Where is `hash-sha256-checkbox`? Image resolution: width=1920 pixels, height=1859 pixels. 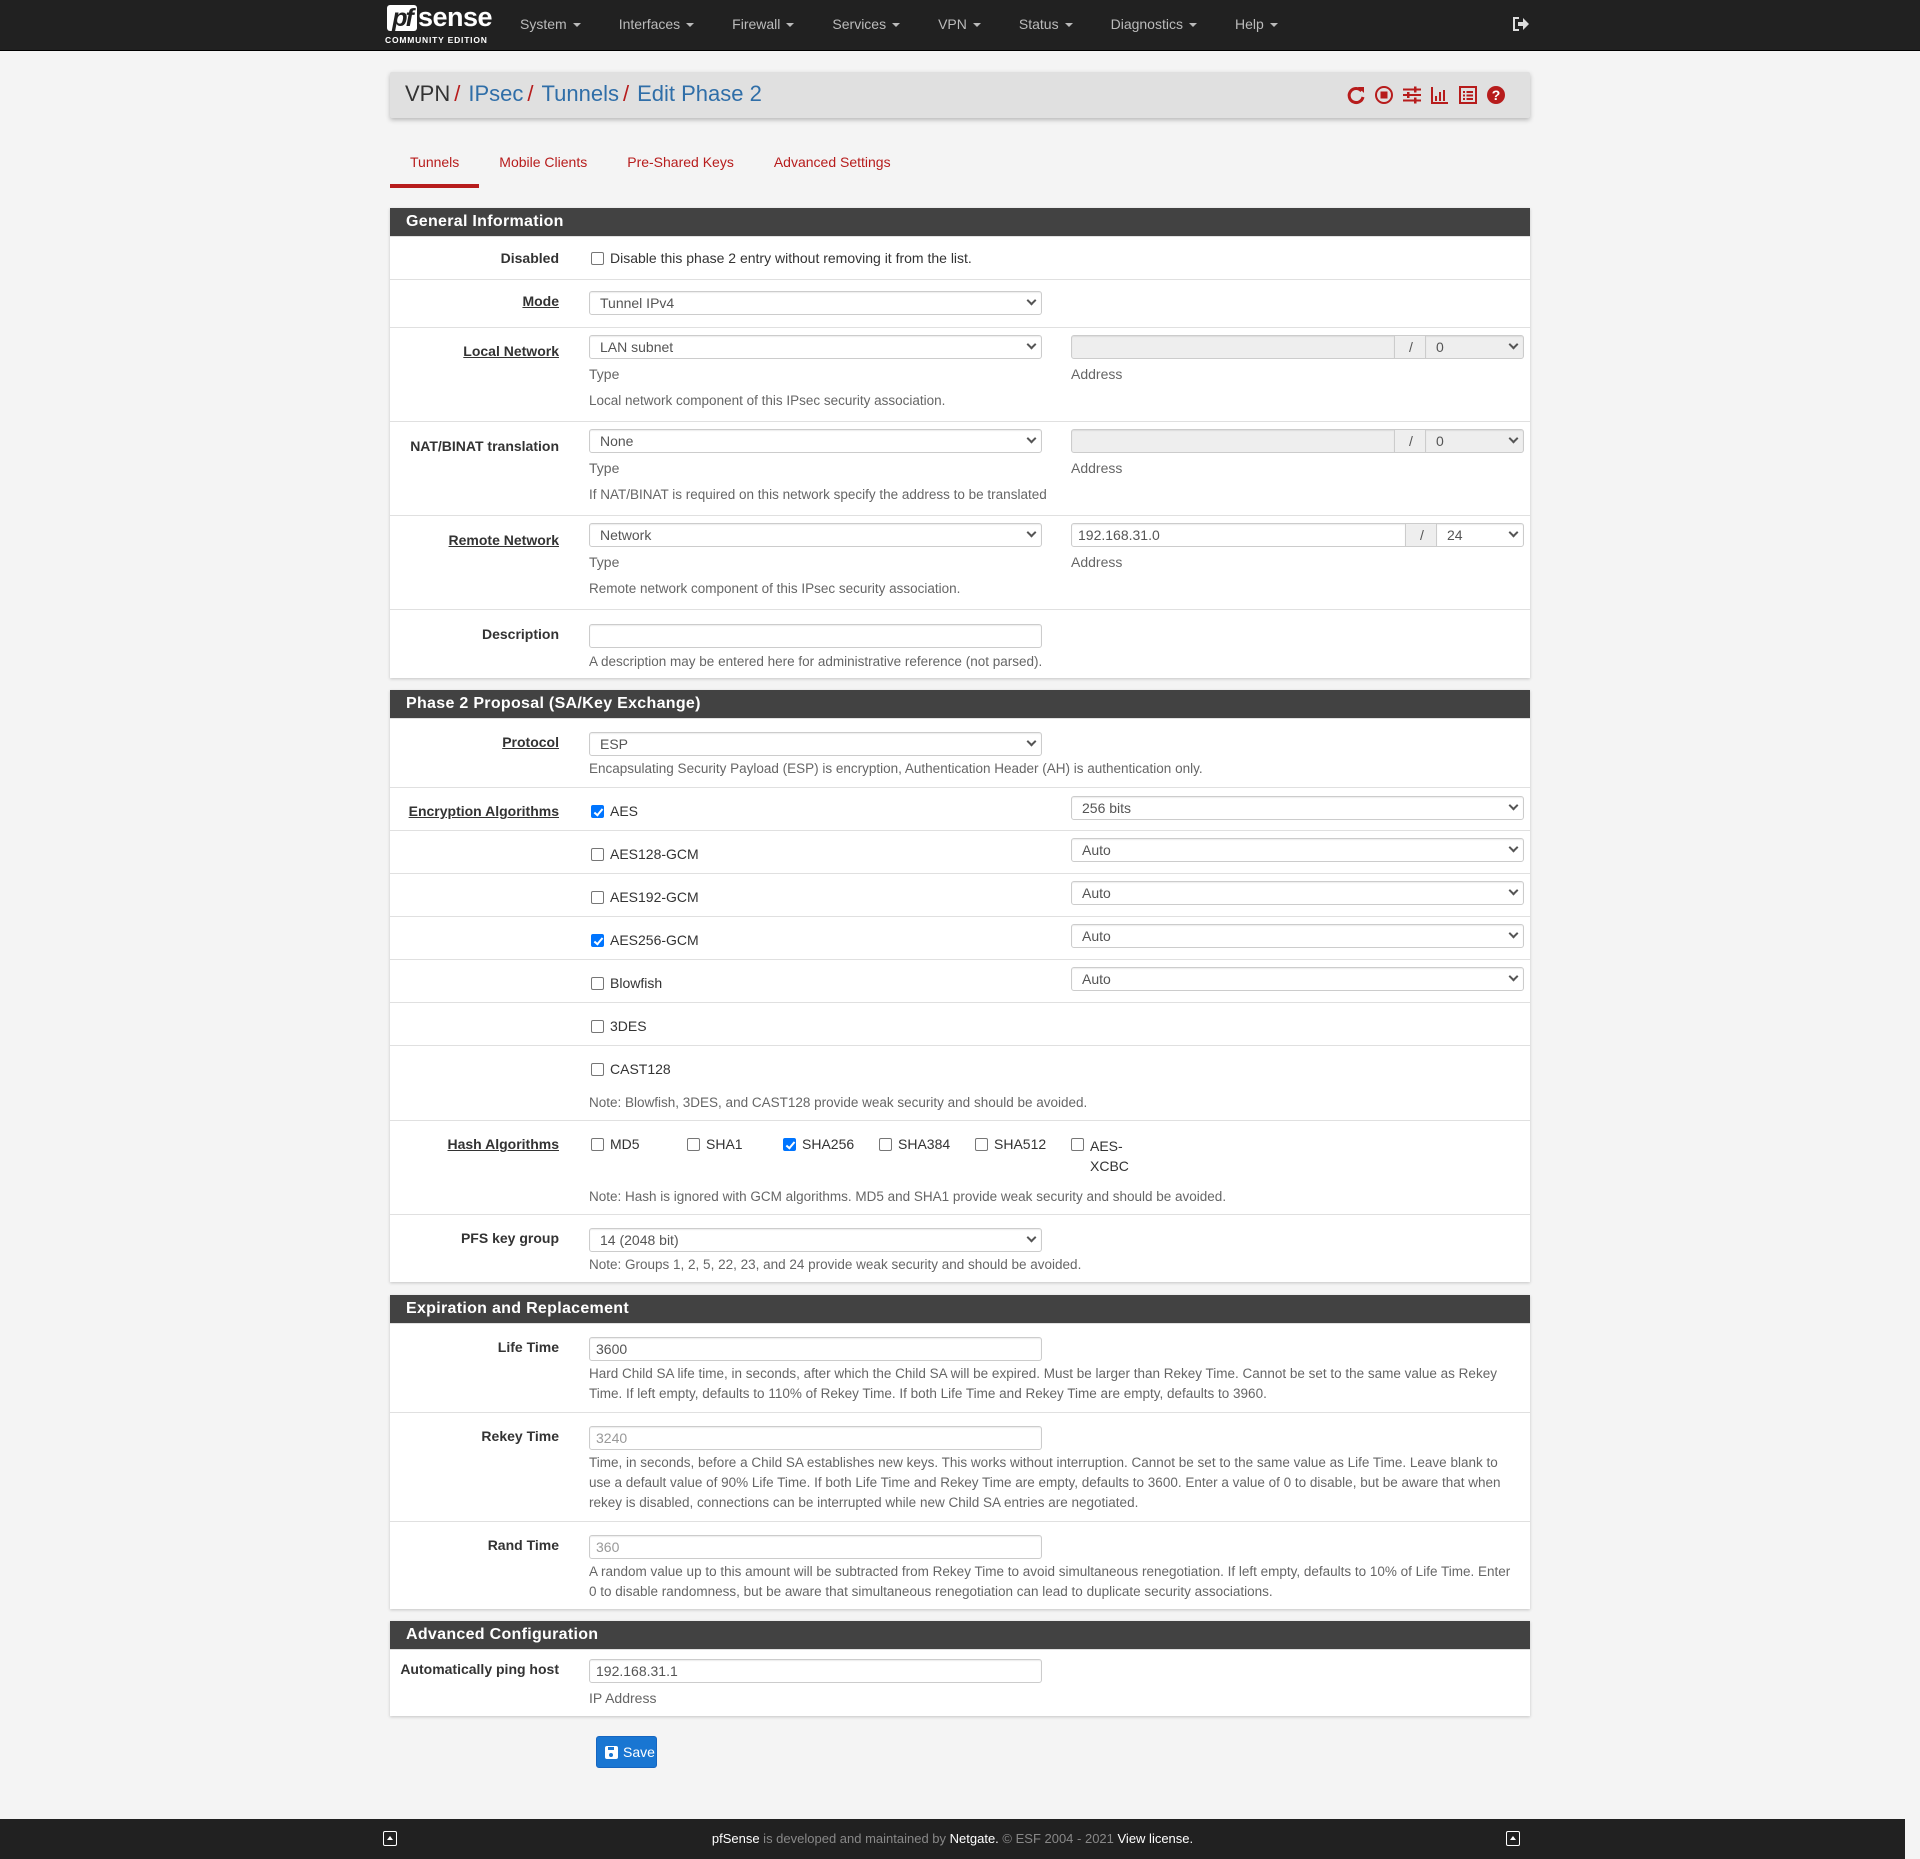 hash-sha256-checkbox is located at coordinates (789, 1144).